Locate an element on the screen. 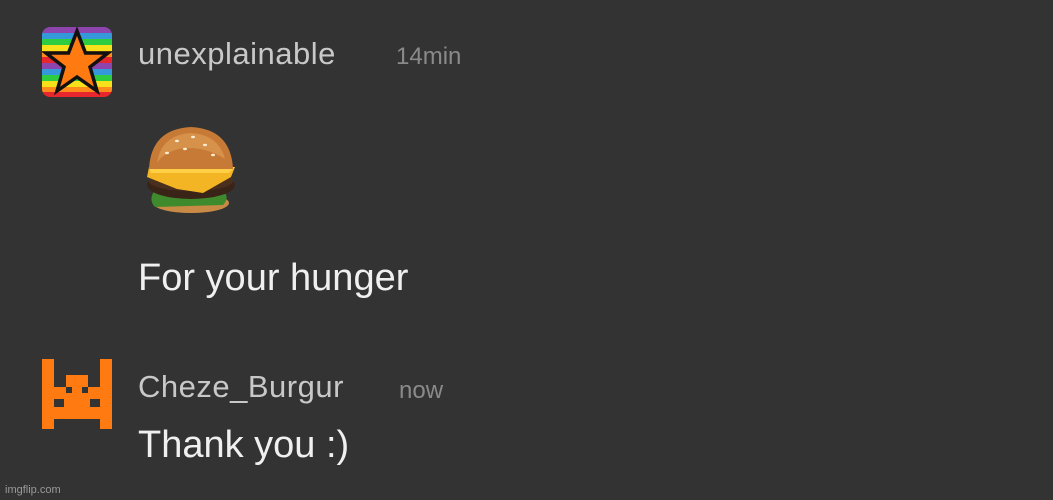 Image resolution: width=1053 pixels, height=500 pixels. timestamp: 14min is located at coordinates (429, 56).